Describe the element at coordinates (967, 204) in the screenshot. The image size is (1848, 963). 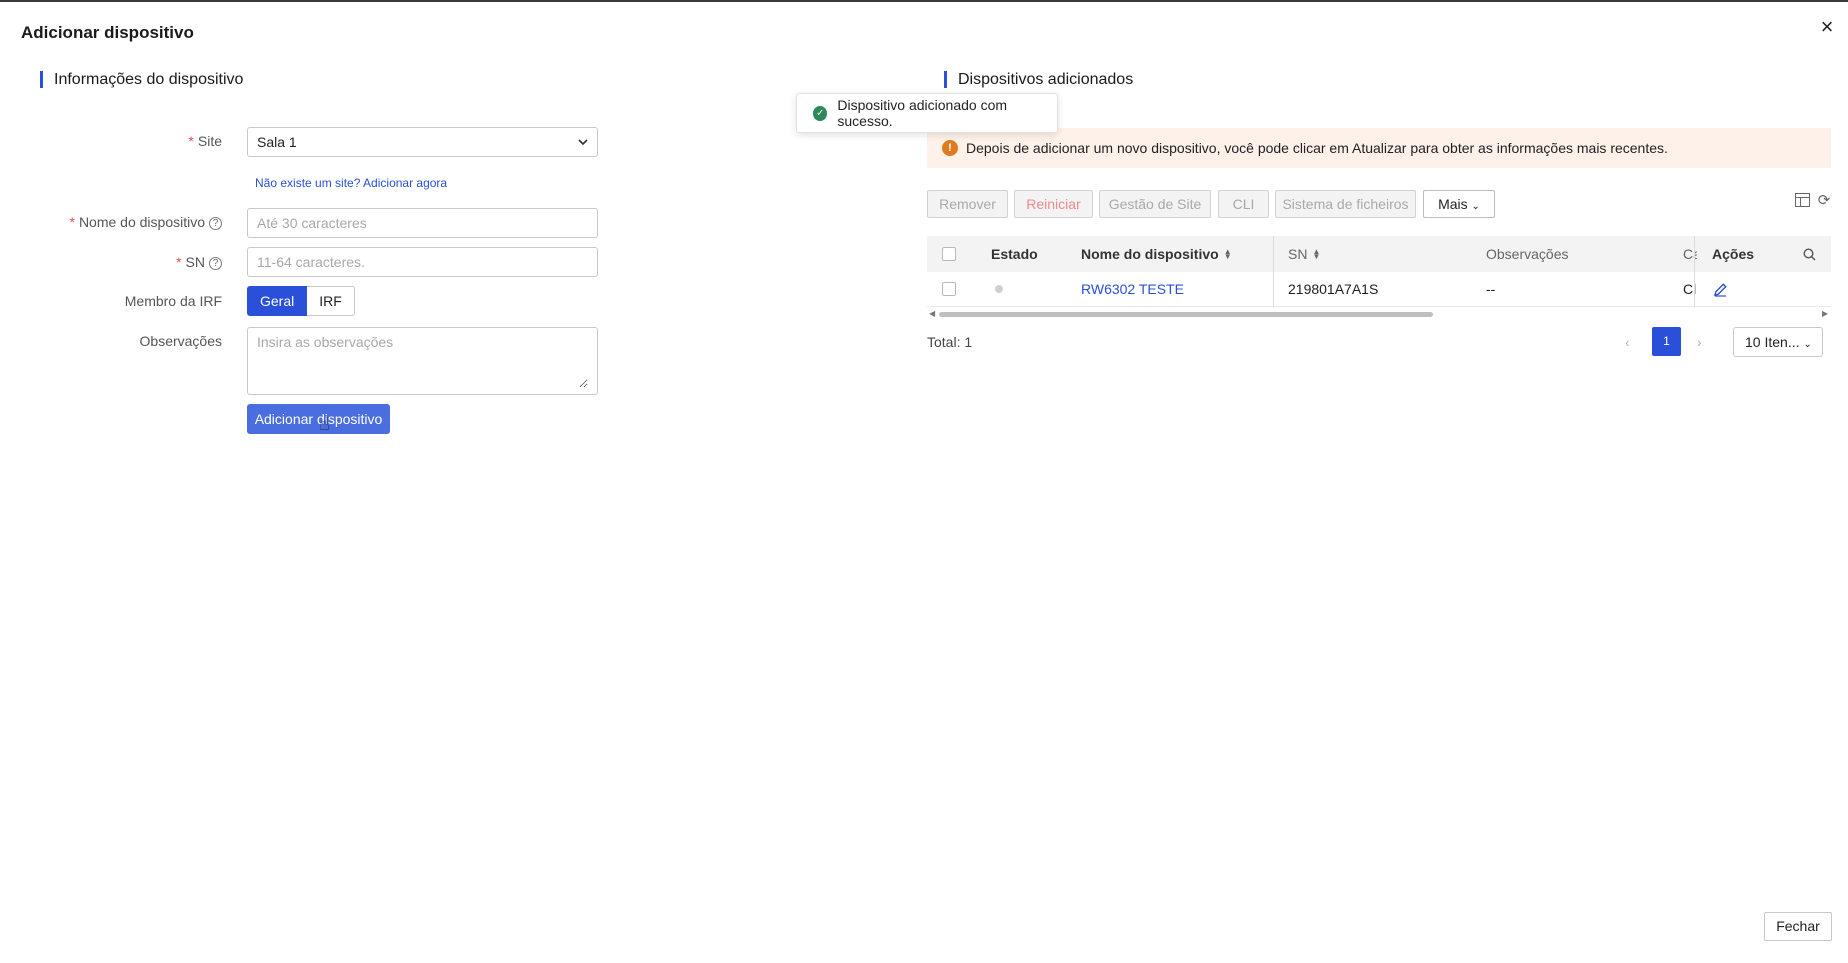
I see `remove-button: Remover` at that location.